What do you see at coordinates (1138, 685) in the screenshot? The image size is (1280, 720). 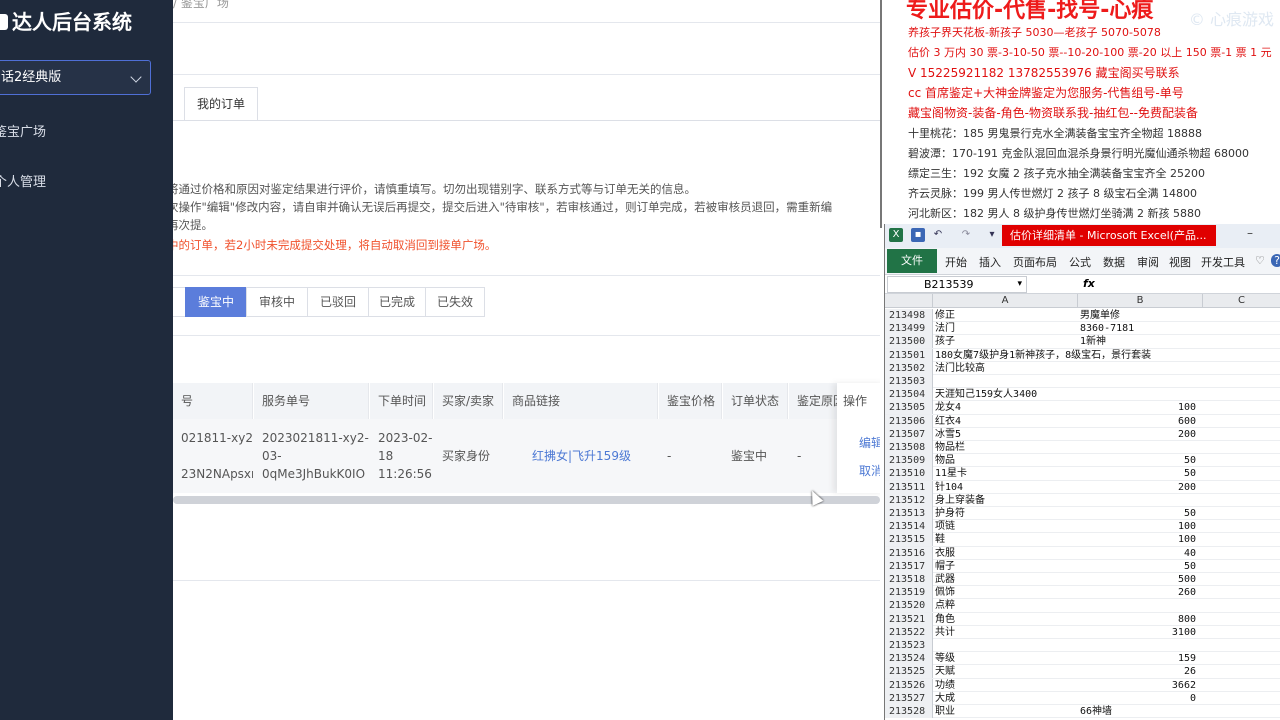 I see `cell-b: 3662` at bounding box center [1138, 685].